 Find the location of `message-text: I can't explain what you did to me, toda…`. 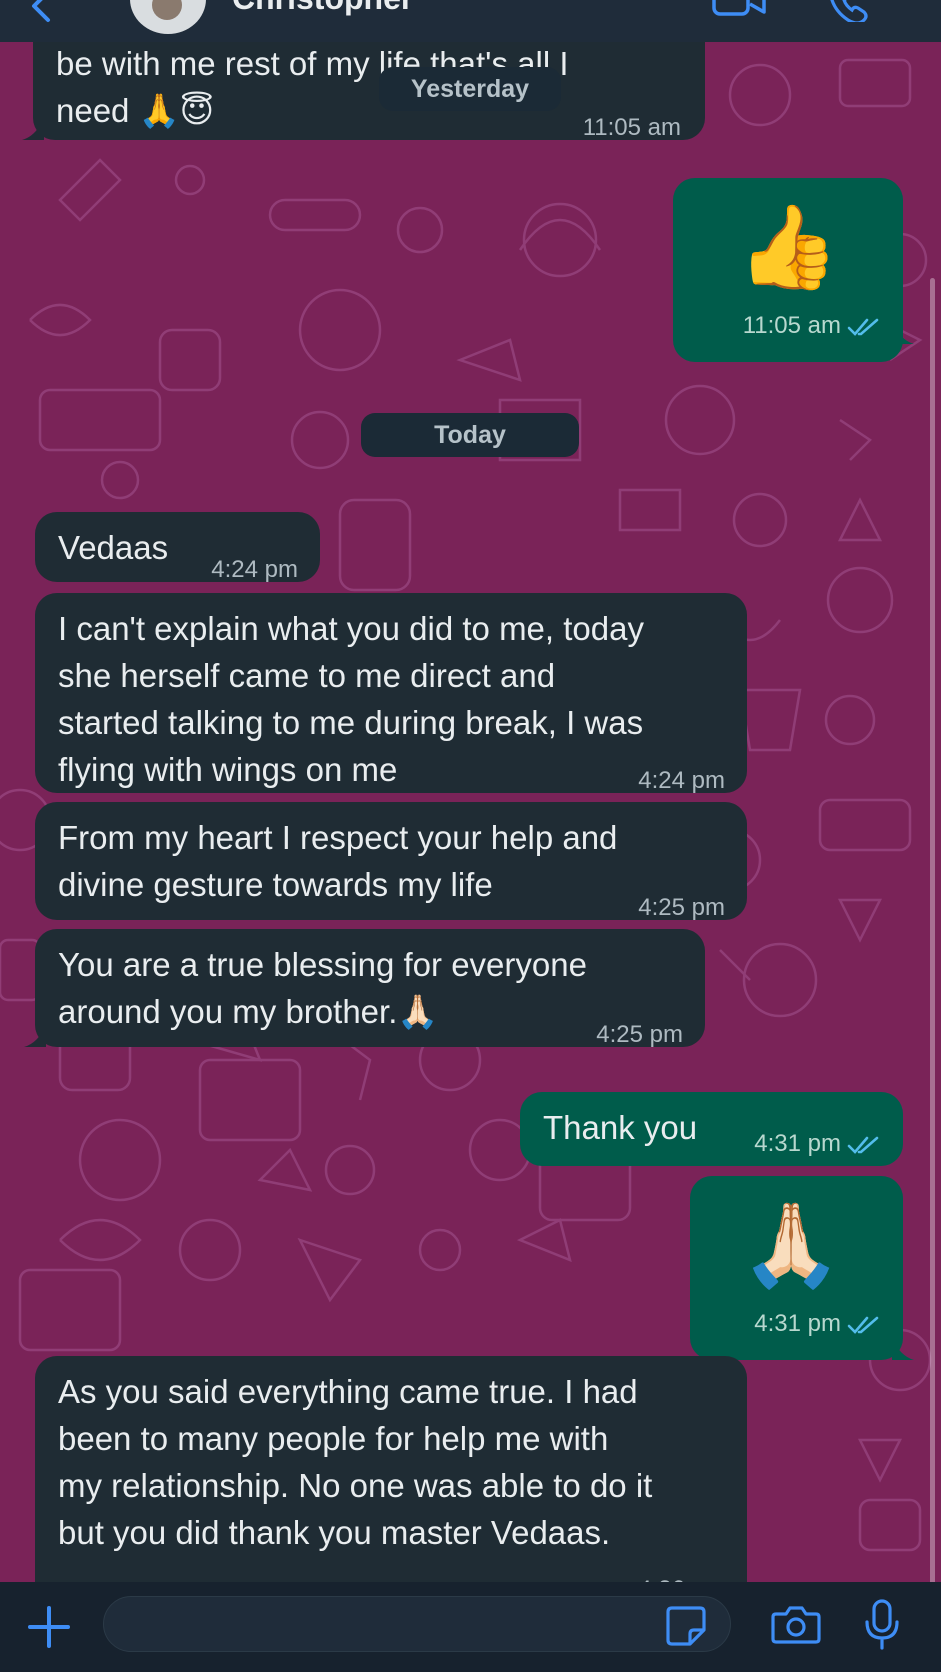

message-text: I can't explain what you did to me, toda… is located at coordinates (351, 699).